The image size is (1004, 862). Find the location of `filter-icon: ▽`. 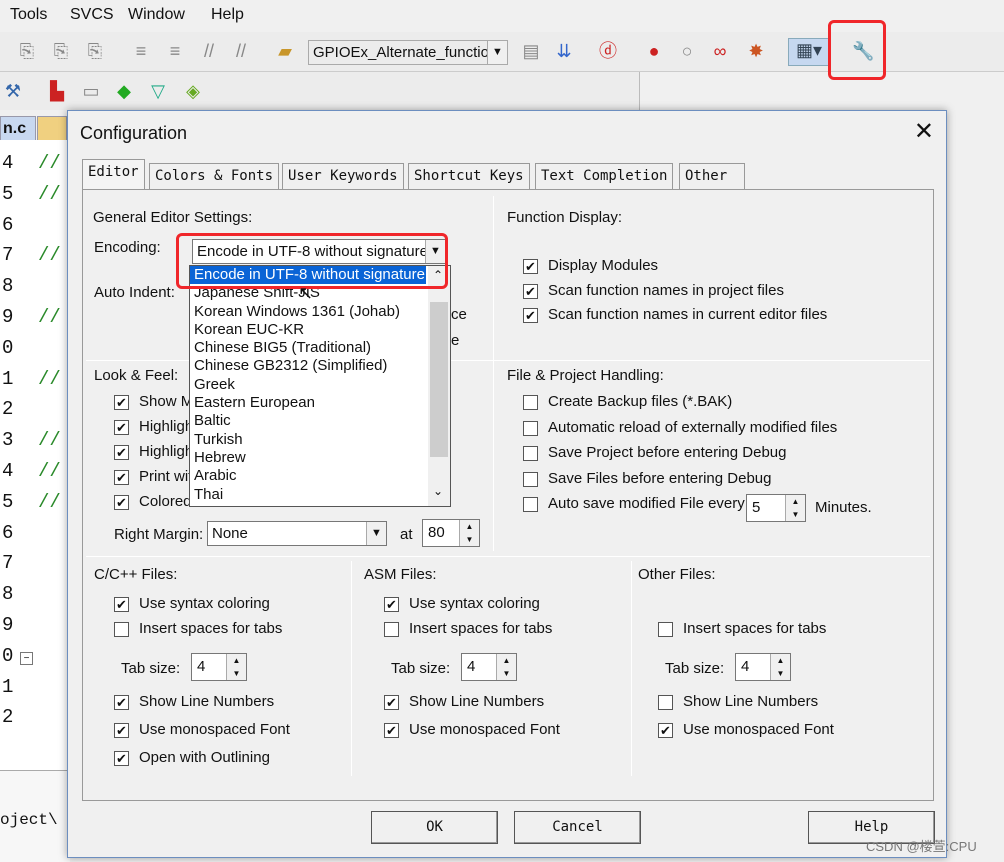

filter-icon: ▽ is located at coordinates (158, 91).